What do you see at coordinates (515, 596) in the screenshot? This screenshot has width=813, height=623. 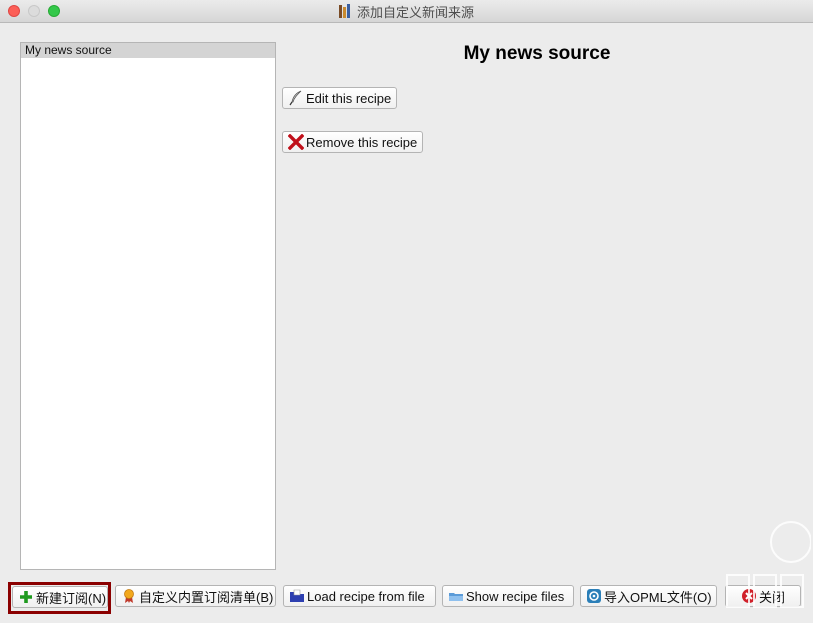 I see `show-recipe-files-label: Show recipe files` at bounding box center [515, 596].